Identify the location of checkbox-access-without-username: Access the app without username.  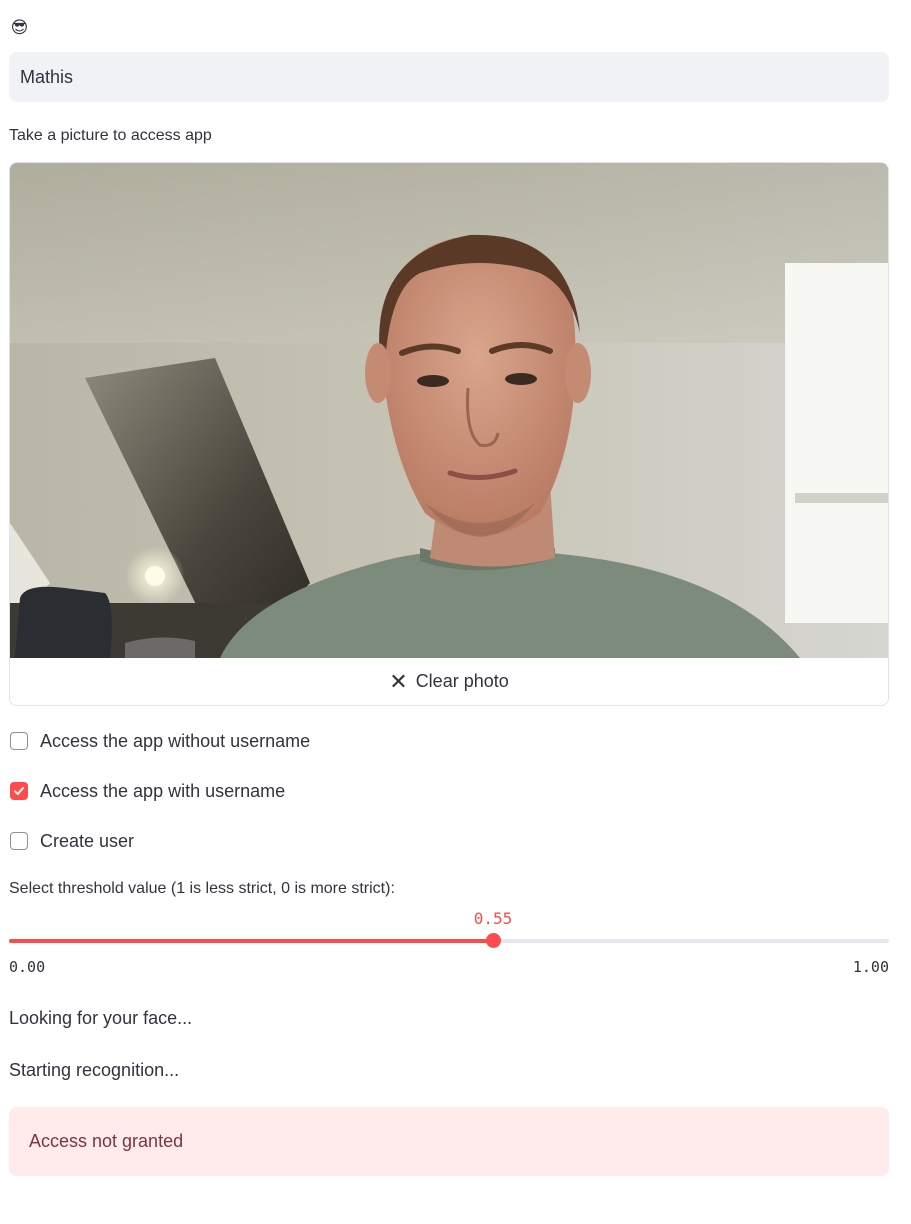
(160, 741).